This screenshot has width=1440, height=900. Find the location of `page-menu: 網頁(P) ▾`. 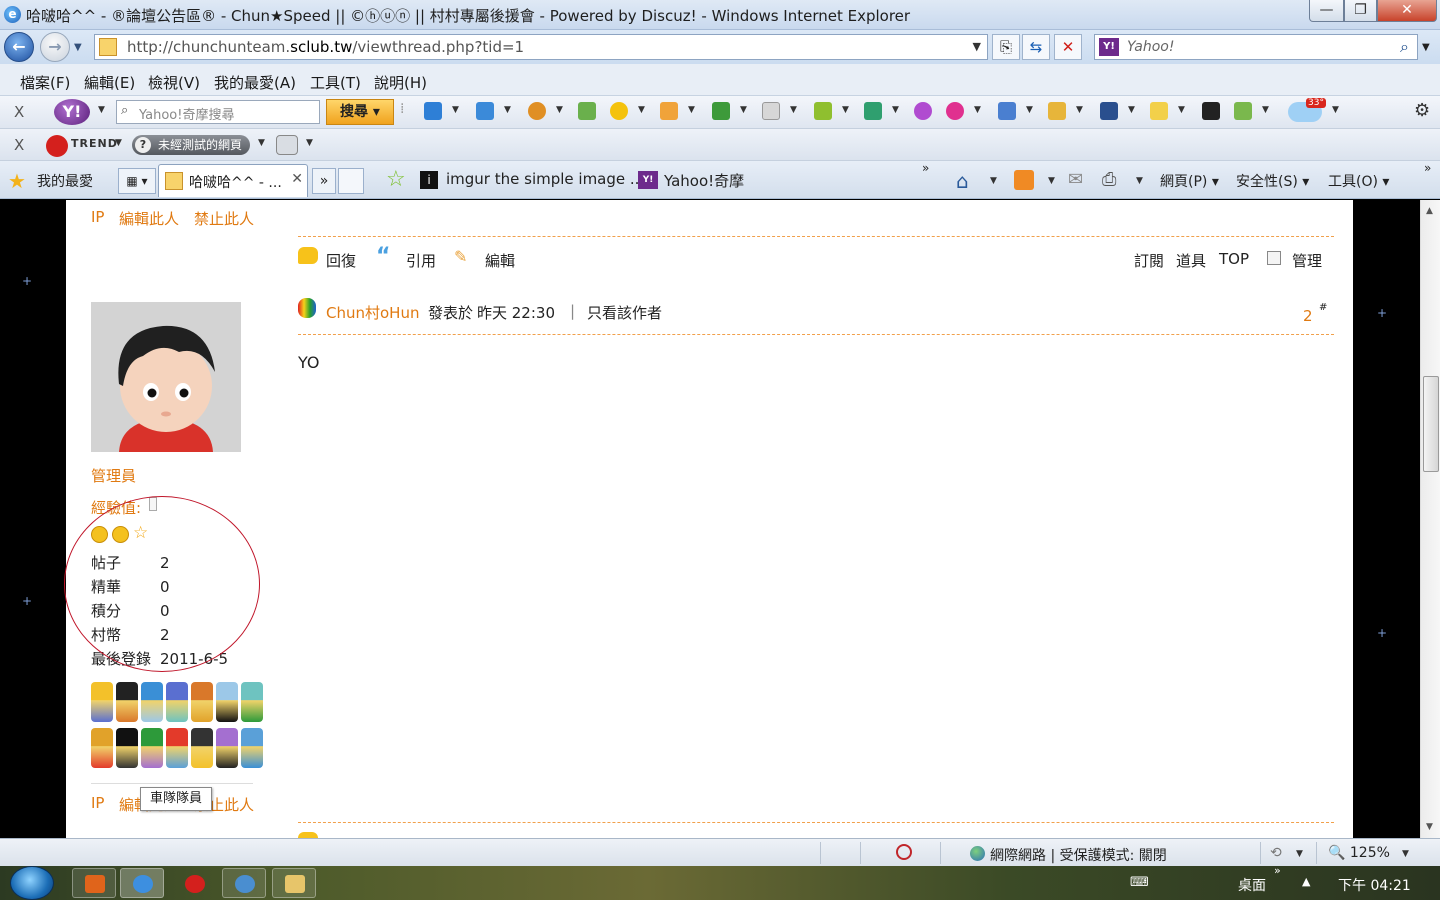

page-menu: 網頁(P) ▾ is located at coordinates (1189, 181).